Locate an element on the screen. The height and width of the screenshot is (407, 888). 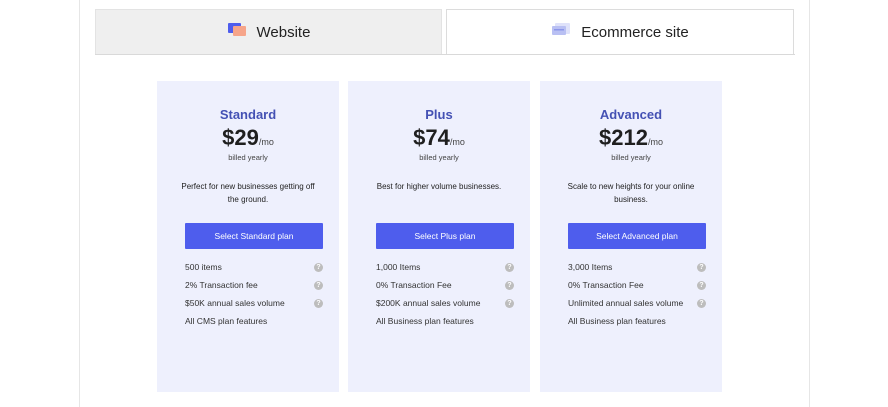
feature-item: $200K annual sales volume? is located at coordinates (445, 303).